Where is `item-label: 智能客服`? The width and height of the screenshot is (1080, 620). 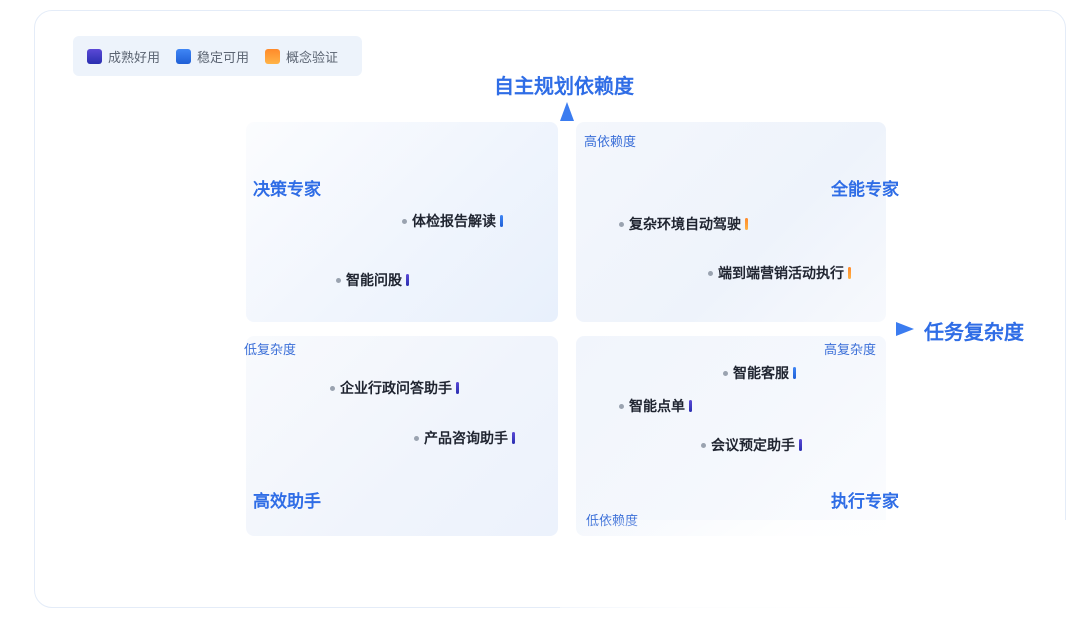 item-label: 智能客服 is located at coordinates (761, 374).